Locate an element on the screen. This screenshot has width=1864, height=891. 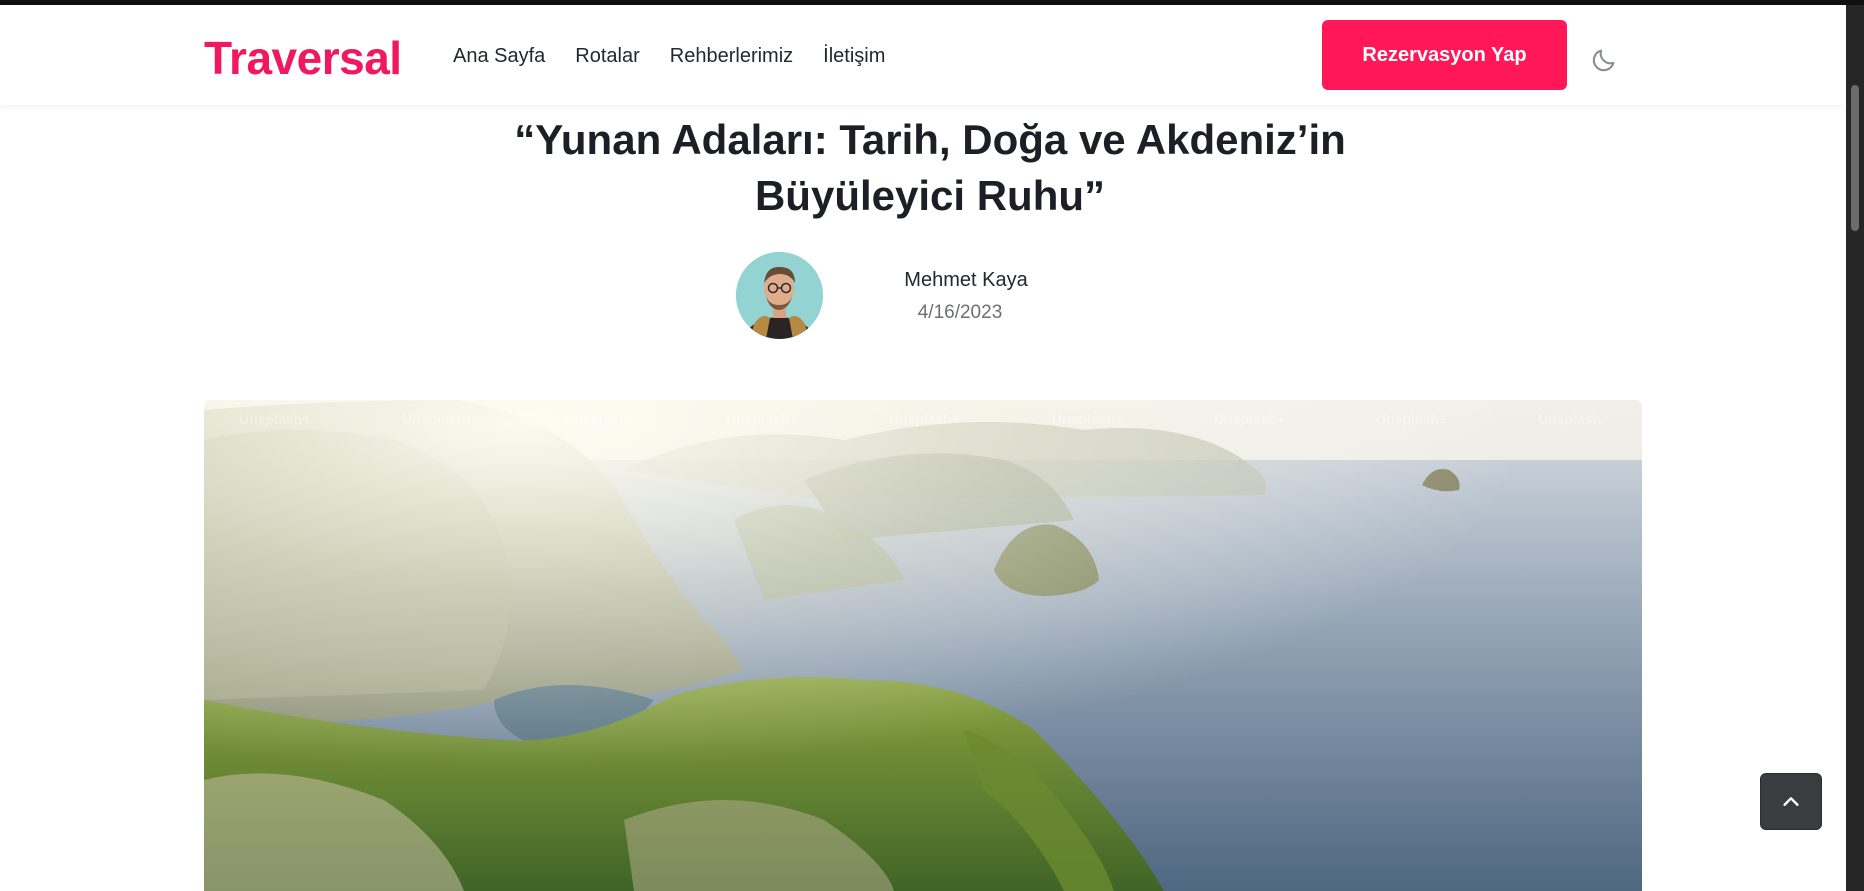
article-title-line-2: Büyüleyici Ruhu” is located at coordinates (930, 195).